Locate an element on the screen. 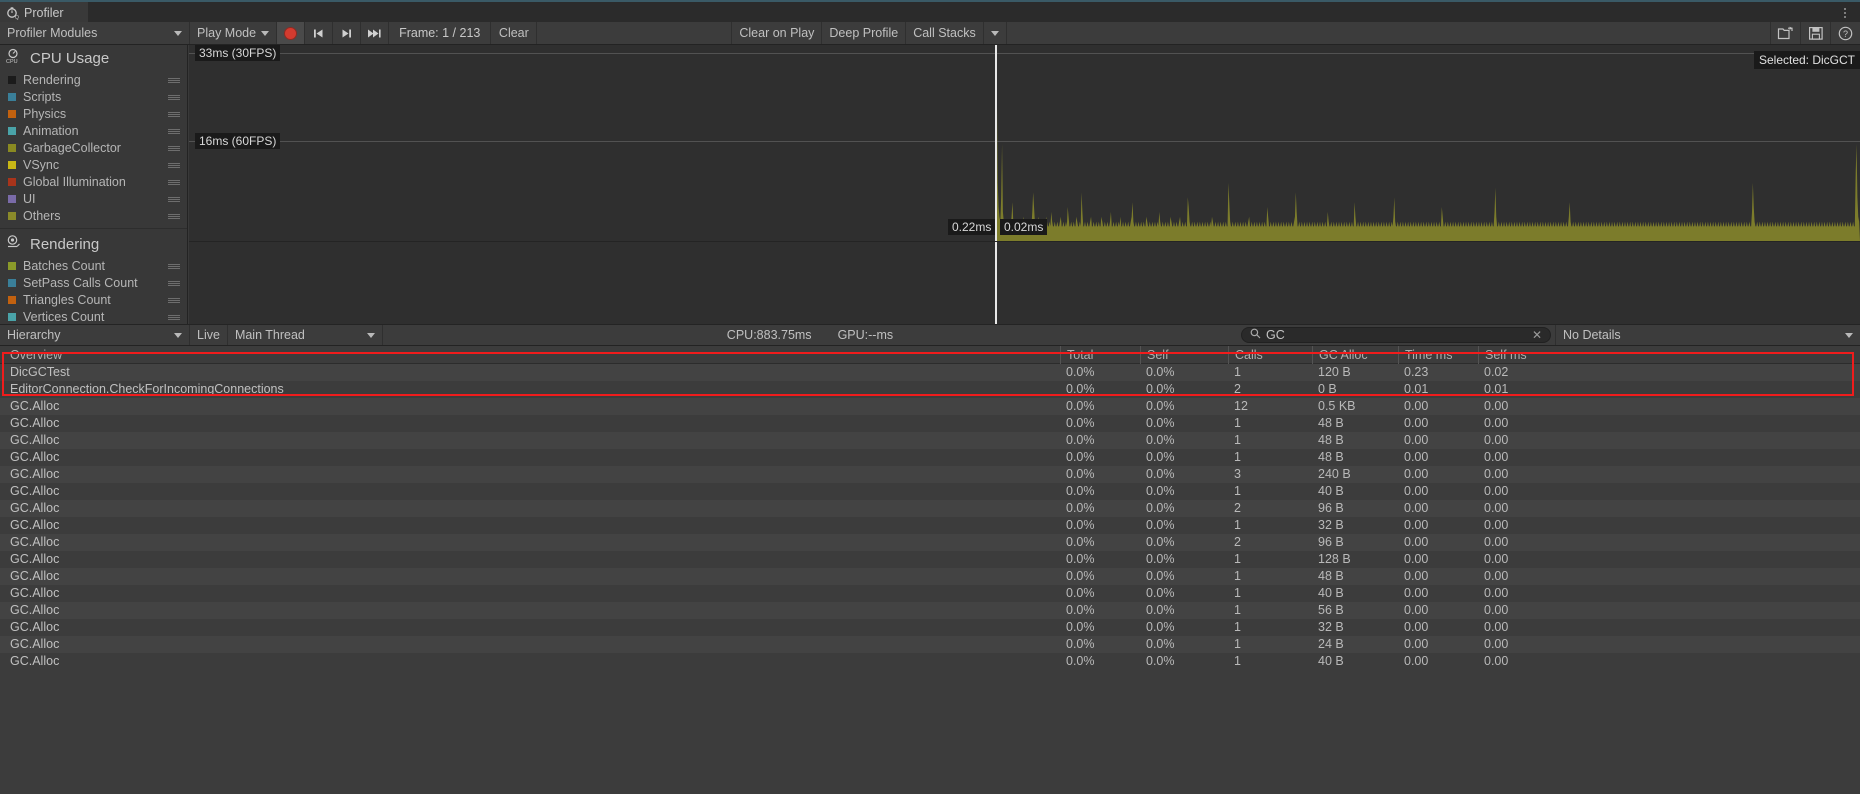 The image size is (1860, 794). sidebar-item-garbagecollector: GarbageCollector is located at coordinates (93, 147).